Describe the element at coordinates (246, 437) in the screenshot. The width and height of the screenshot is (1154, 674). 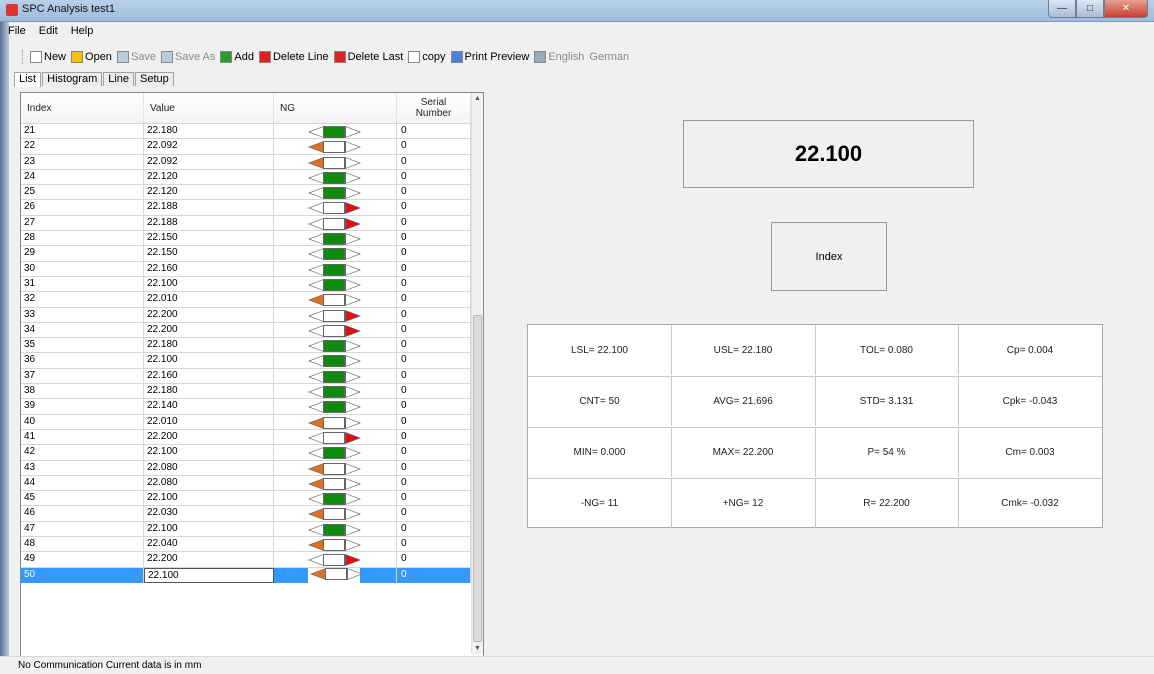
I see `table-row: 41 22.200 0` at that location.